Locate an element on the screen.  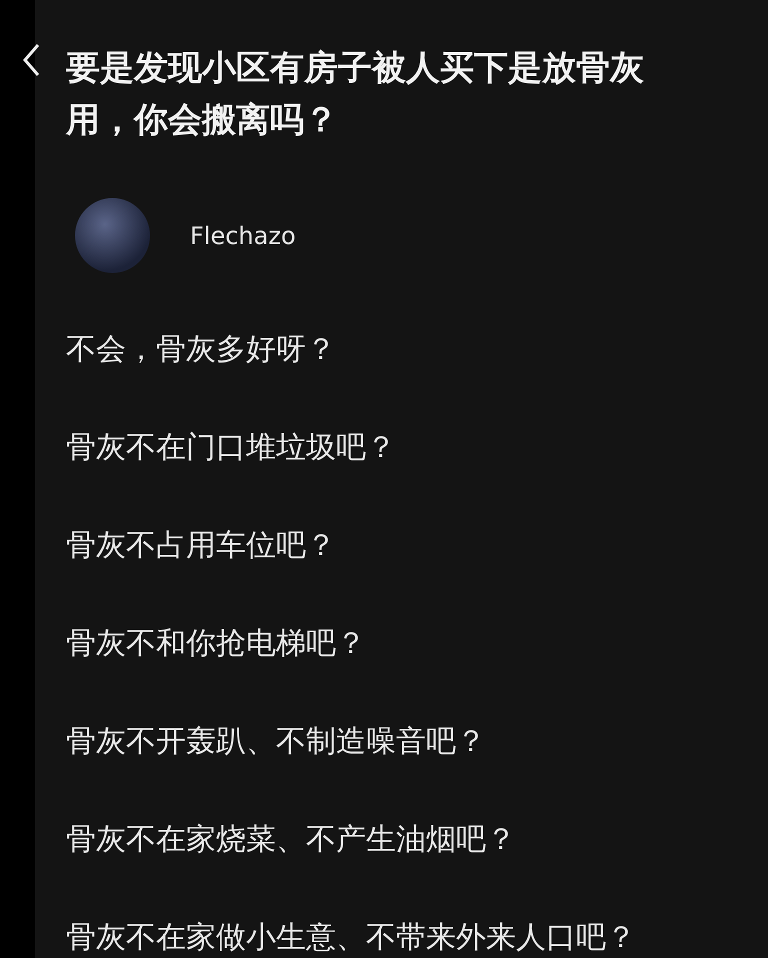
answer-paragraph: 骨灰不在家做小生意、不带来外来人口吧？ is located at coordinates (351, 938).